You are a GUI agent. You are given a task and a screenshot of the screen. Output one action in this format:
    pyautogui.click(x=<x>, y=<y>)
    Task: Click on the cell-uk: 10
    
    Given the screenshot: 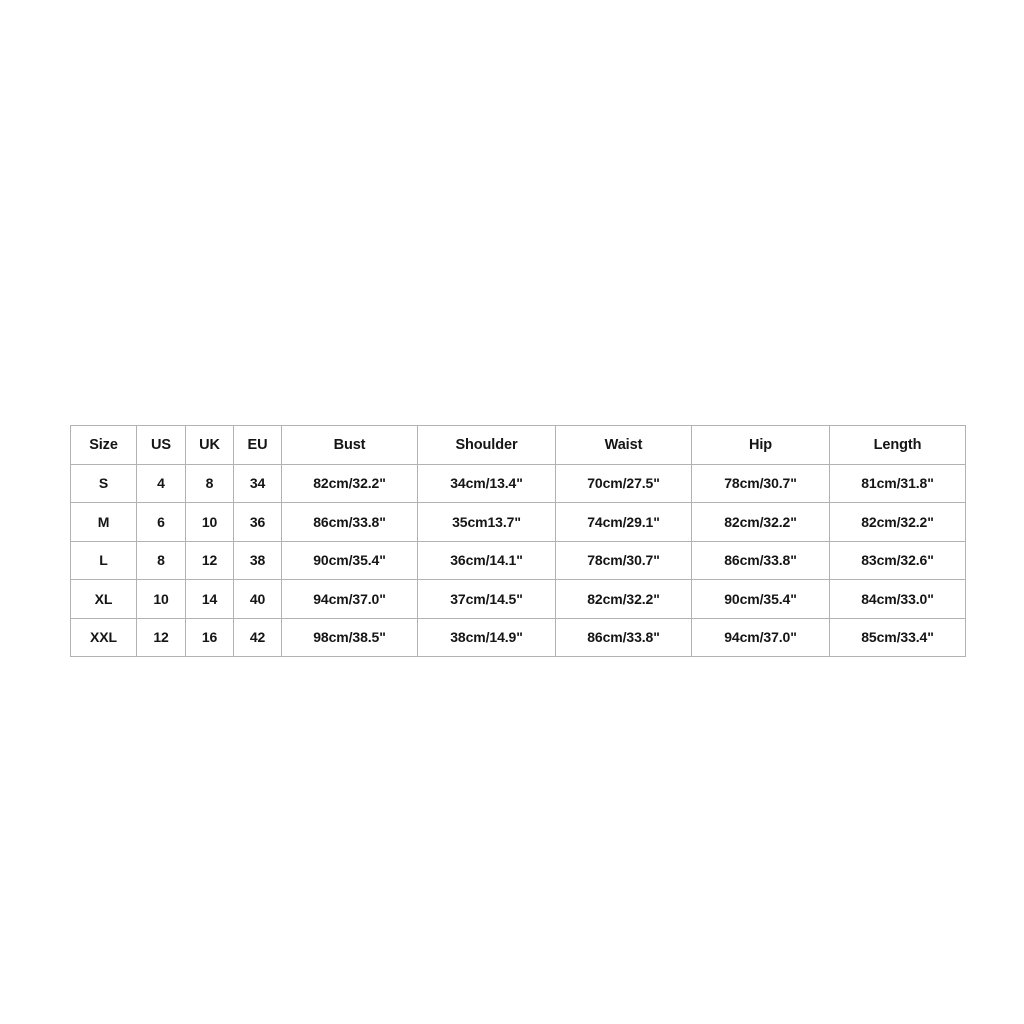 What is the action you would take?
    pyautogui.click(x=209, y=522)
    